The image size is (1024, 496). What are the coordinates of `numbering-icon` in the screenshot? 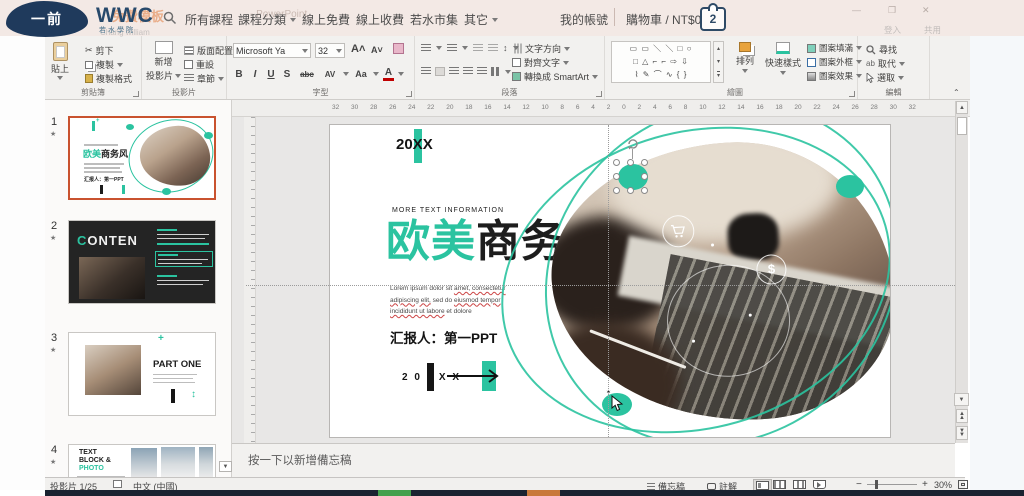 It's located at (452, 48).